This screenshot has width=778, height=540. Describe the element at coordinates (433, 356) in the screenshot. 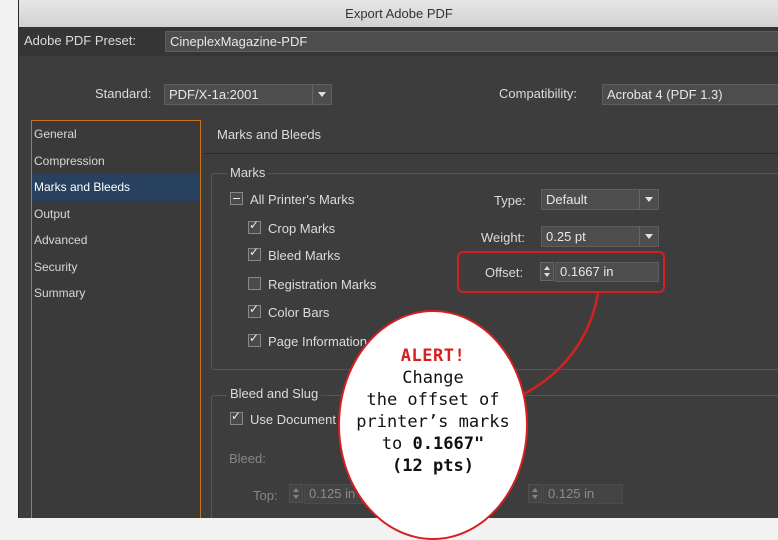

I see `alert-heading: ALERT!` at that location.